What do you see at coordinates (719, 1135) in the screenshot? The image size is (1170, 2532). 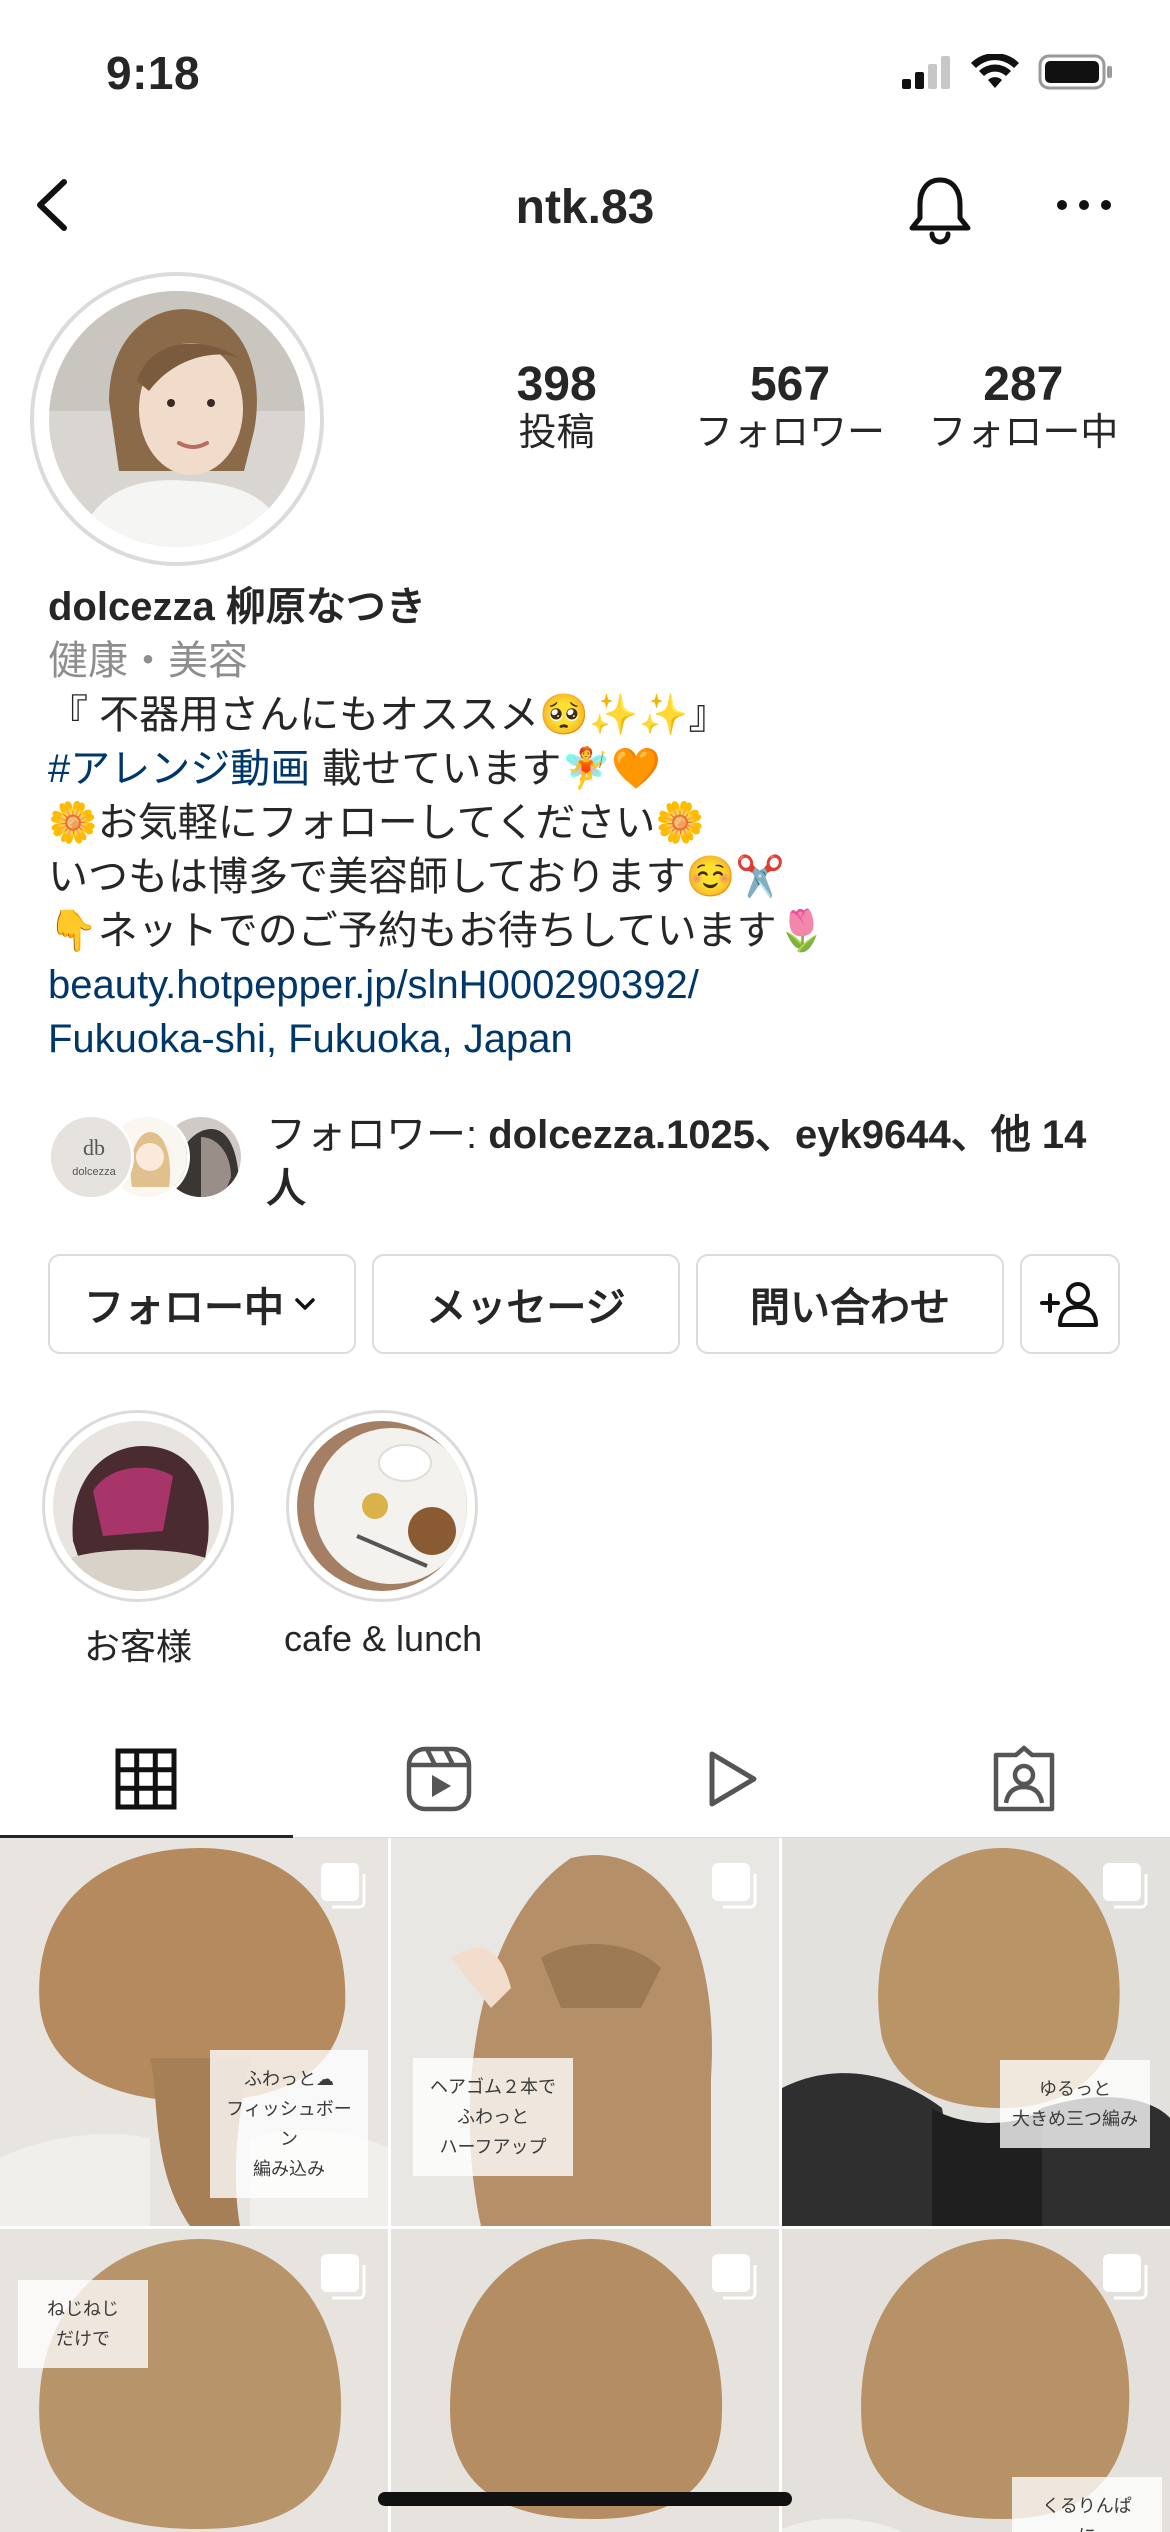 I see `followed-by-names: dolcezza.1025、eyk9644` at bounding box center [719, 1135].